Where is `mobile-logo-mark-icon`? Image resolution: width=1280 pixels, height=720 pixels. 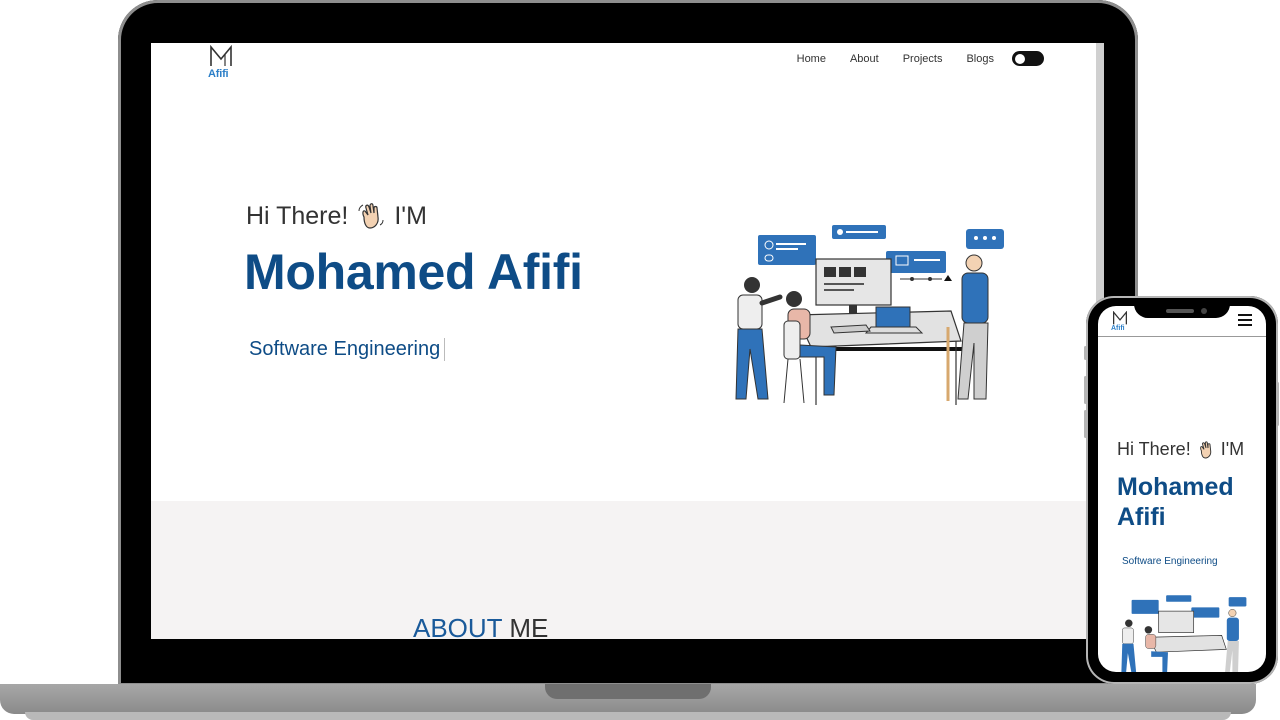
mobile-logo-mark-icon is located at coordinates (1120, 318).